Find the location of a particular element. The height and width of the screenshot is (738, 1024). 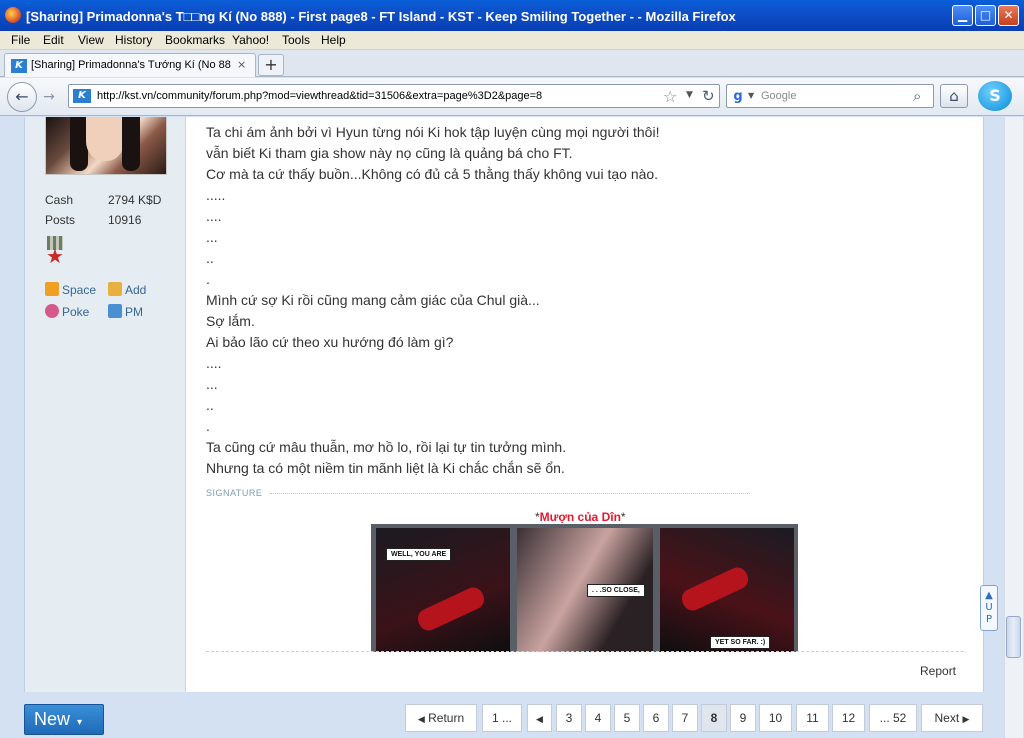

avatar-hair-right is located at coordinates (131, 144).